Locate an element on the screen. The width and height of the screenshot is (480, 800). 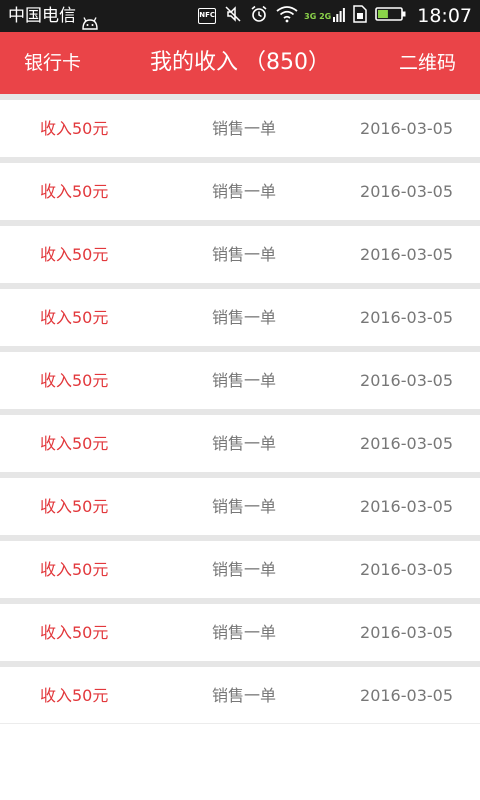
status-bar: 中国电信 NFC 3G 2G 18:07 is located at coordinates (240, 16).